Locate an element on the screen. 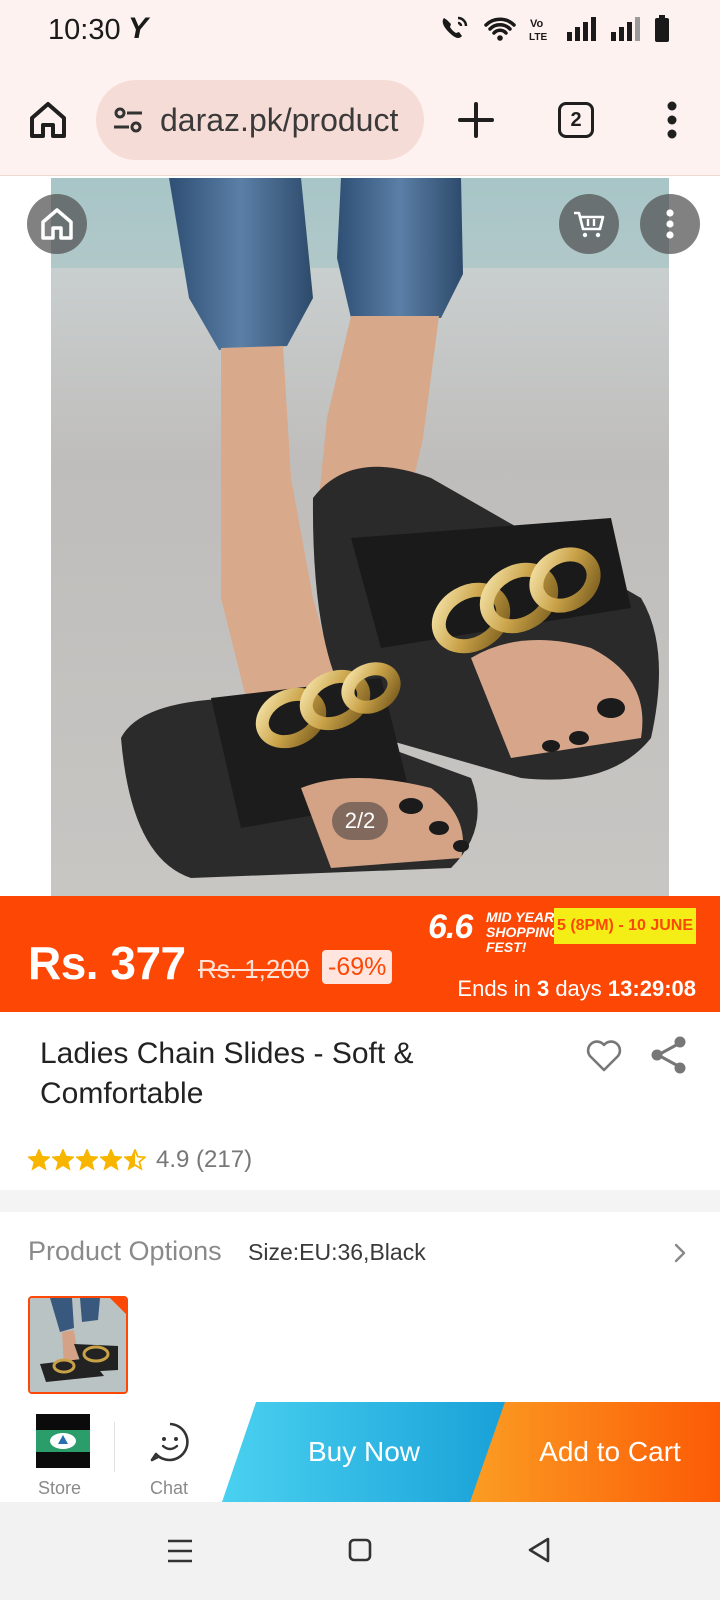 Image resolution: width=720 pixels, height=1600 pixels. svg-text: LTE is located at coordinates (538, 37).